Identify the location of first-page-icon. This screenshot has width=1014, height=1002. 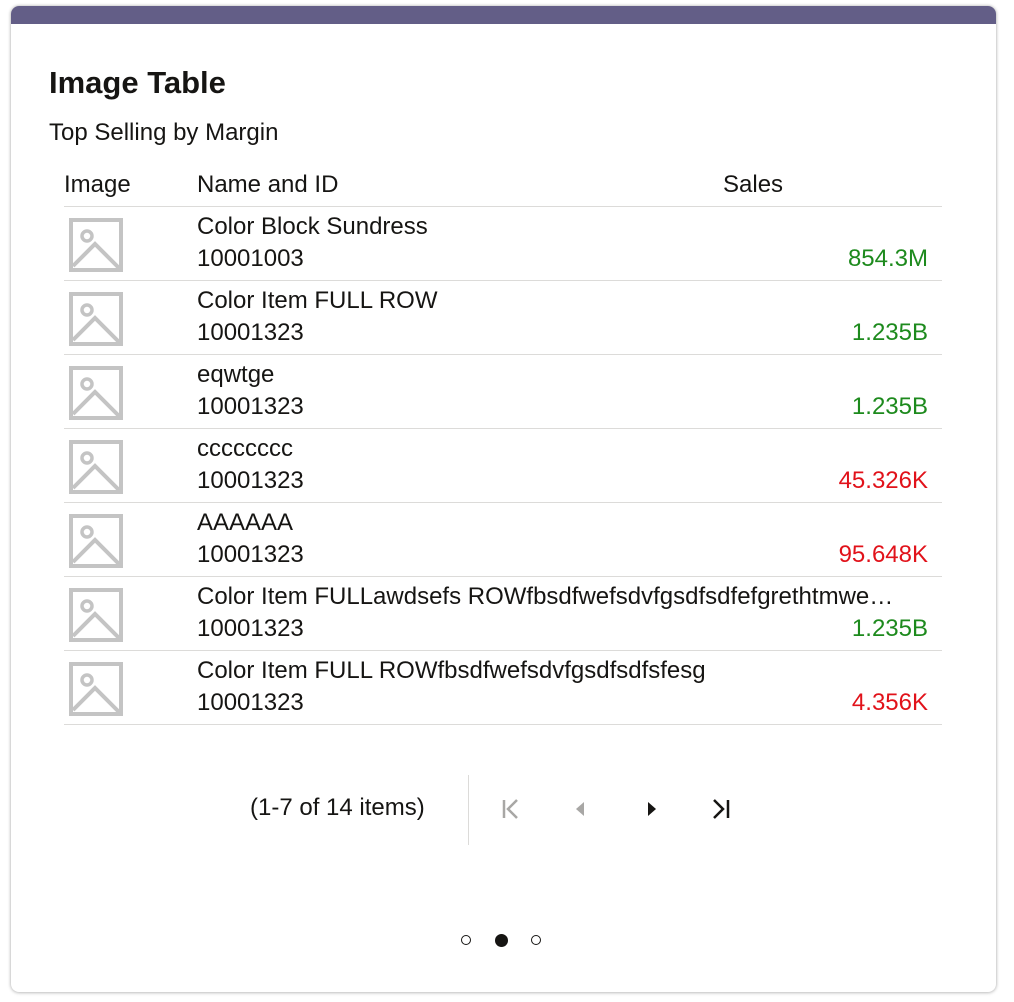
(510, 809).